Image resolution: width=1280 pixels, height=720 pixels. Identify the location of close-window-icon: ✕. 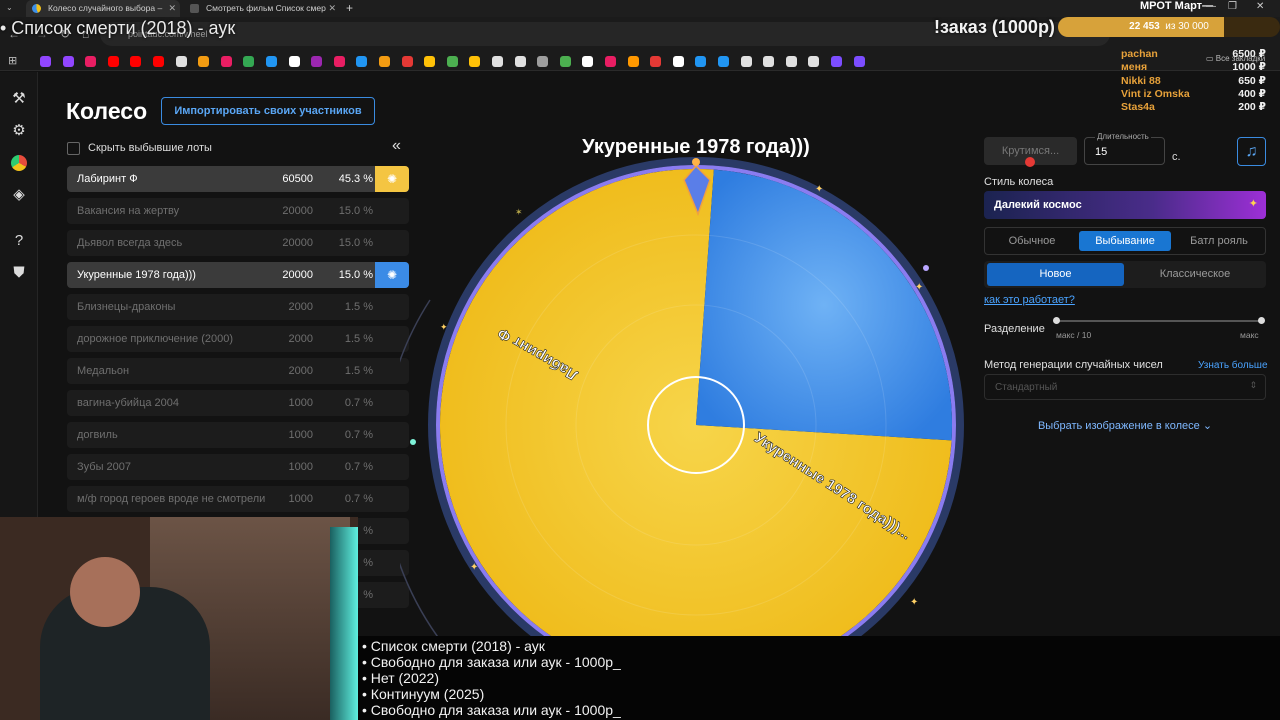
(1260, 6).